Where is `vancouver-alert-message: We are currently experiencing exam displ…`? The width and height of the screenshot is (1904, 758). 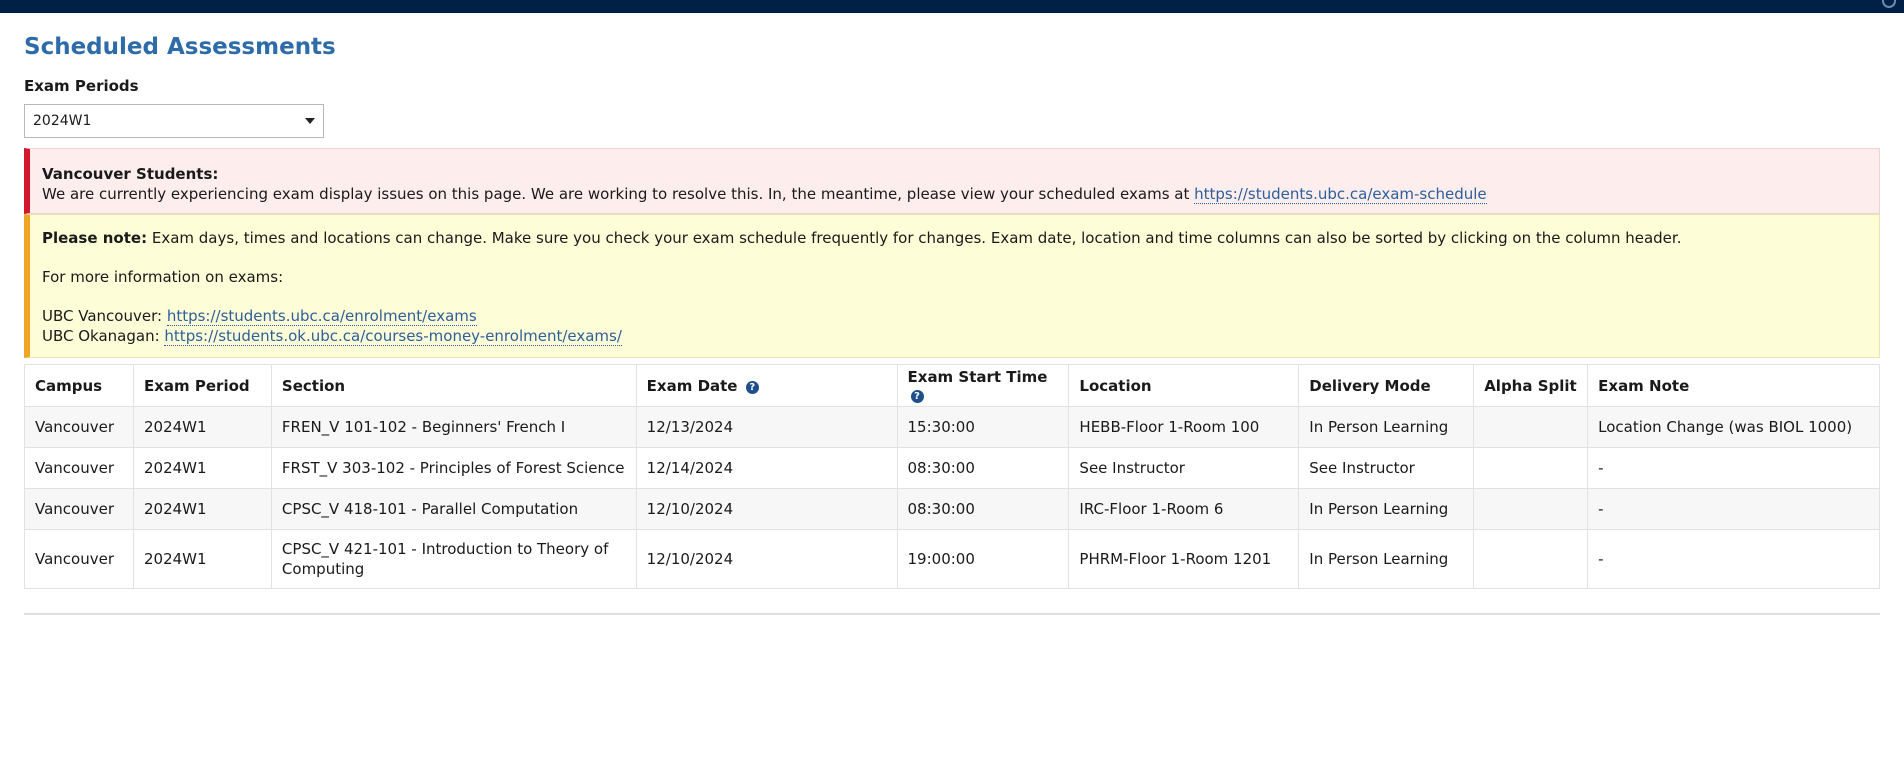
vancouver-alert-message: We are currently experiencing exam displ… is located at coordinates (616, 194).